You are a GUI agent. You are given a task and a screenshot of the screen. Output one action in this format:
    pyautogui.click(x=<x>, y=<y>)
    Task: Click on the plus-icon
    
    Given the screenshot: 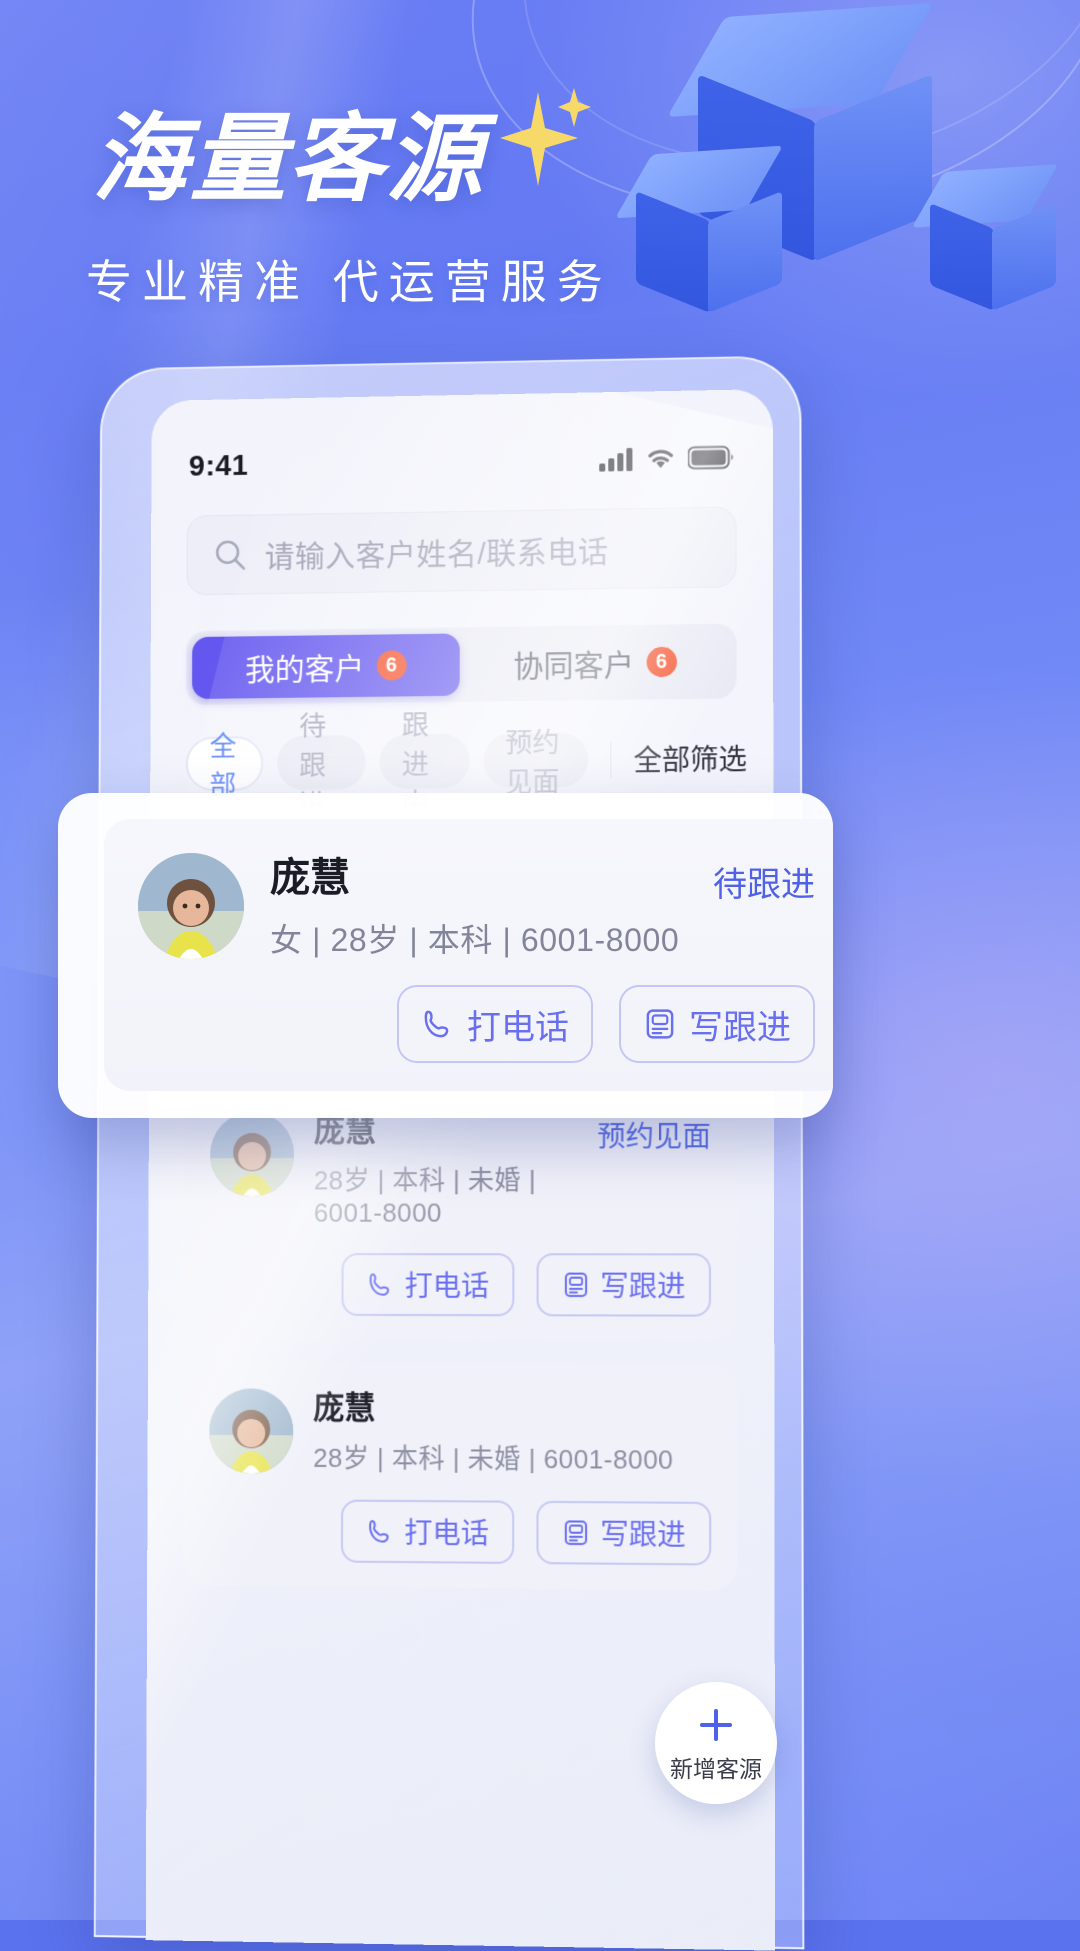 What is the action you would take?
    pyautogui.click(x=716, y=1725)
    